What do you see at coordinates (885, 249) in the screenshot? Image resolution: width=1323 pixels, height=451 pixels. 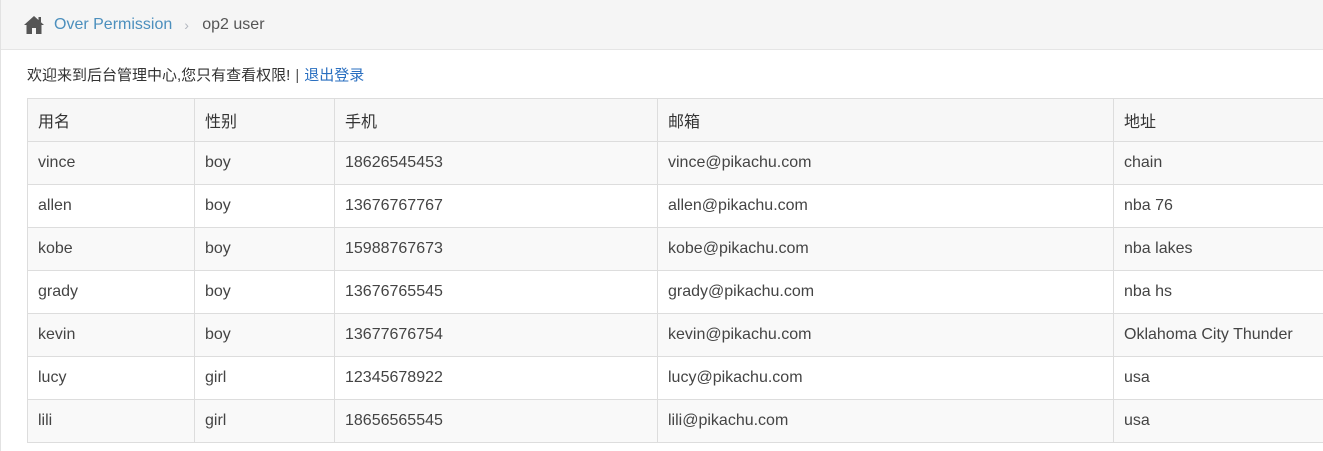 I see `cell-email: kobe@pikachu.com` at bounding box center [885, 249].